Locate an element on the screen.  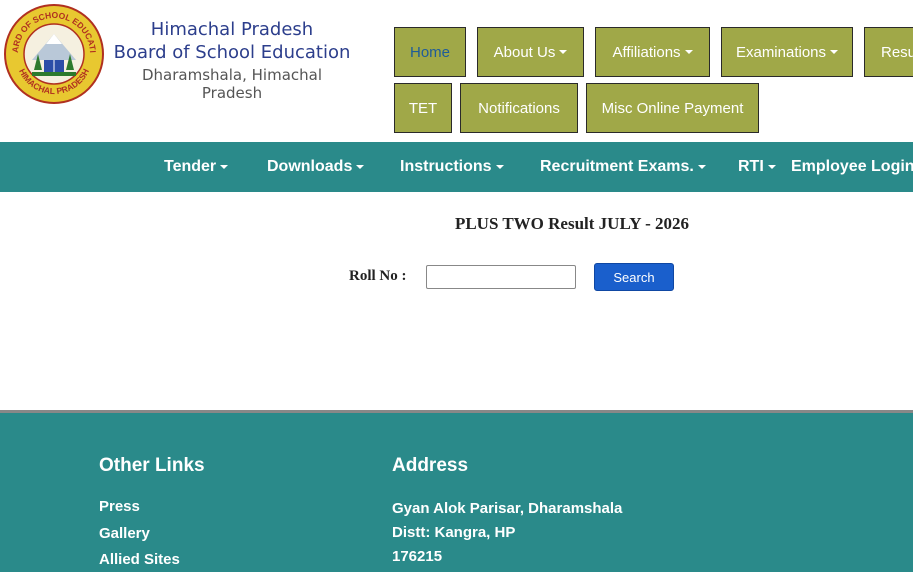
footer-link-allied-sites: Allied Sites is located at coordinates (139, 559).